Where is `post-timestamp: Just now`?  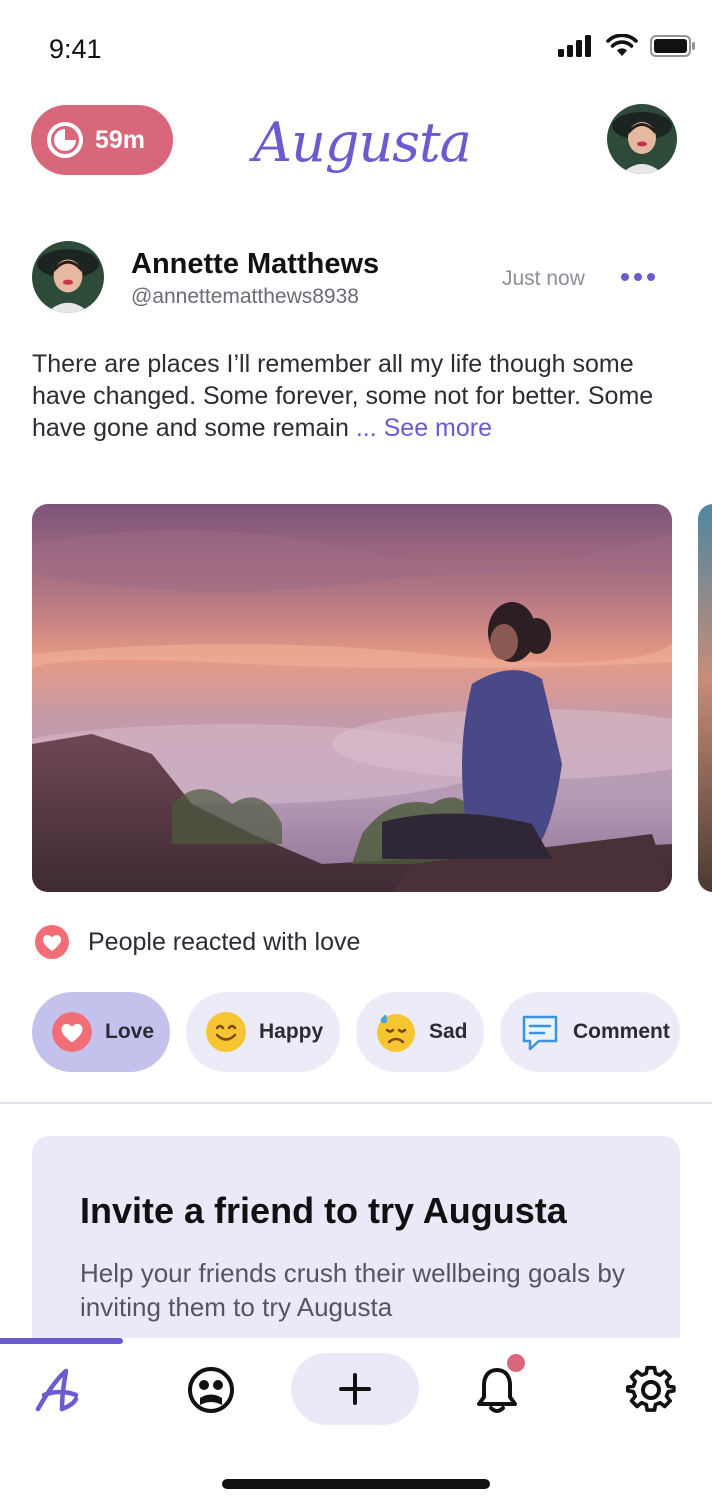
post-timestamp: Just now is located at coordinates (543, 278).